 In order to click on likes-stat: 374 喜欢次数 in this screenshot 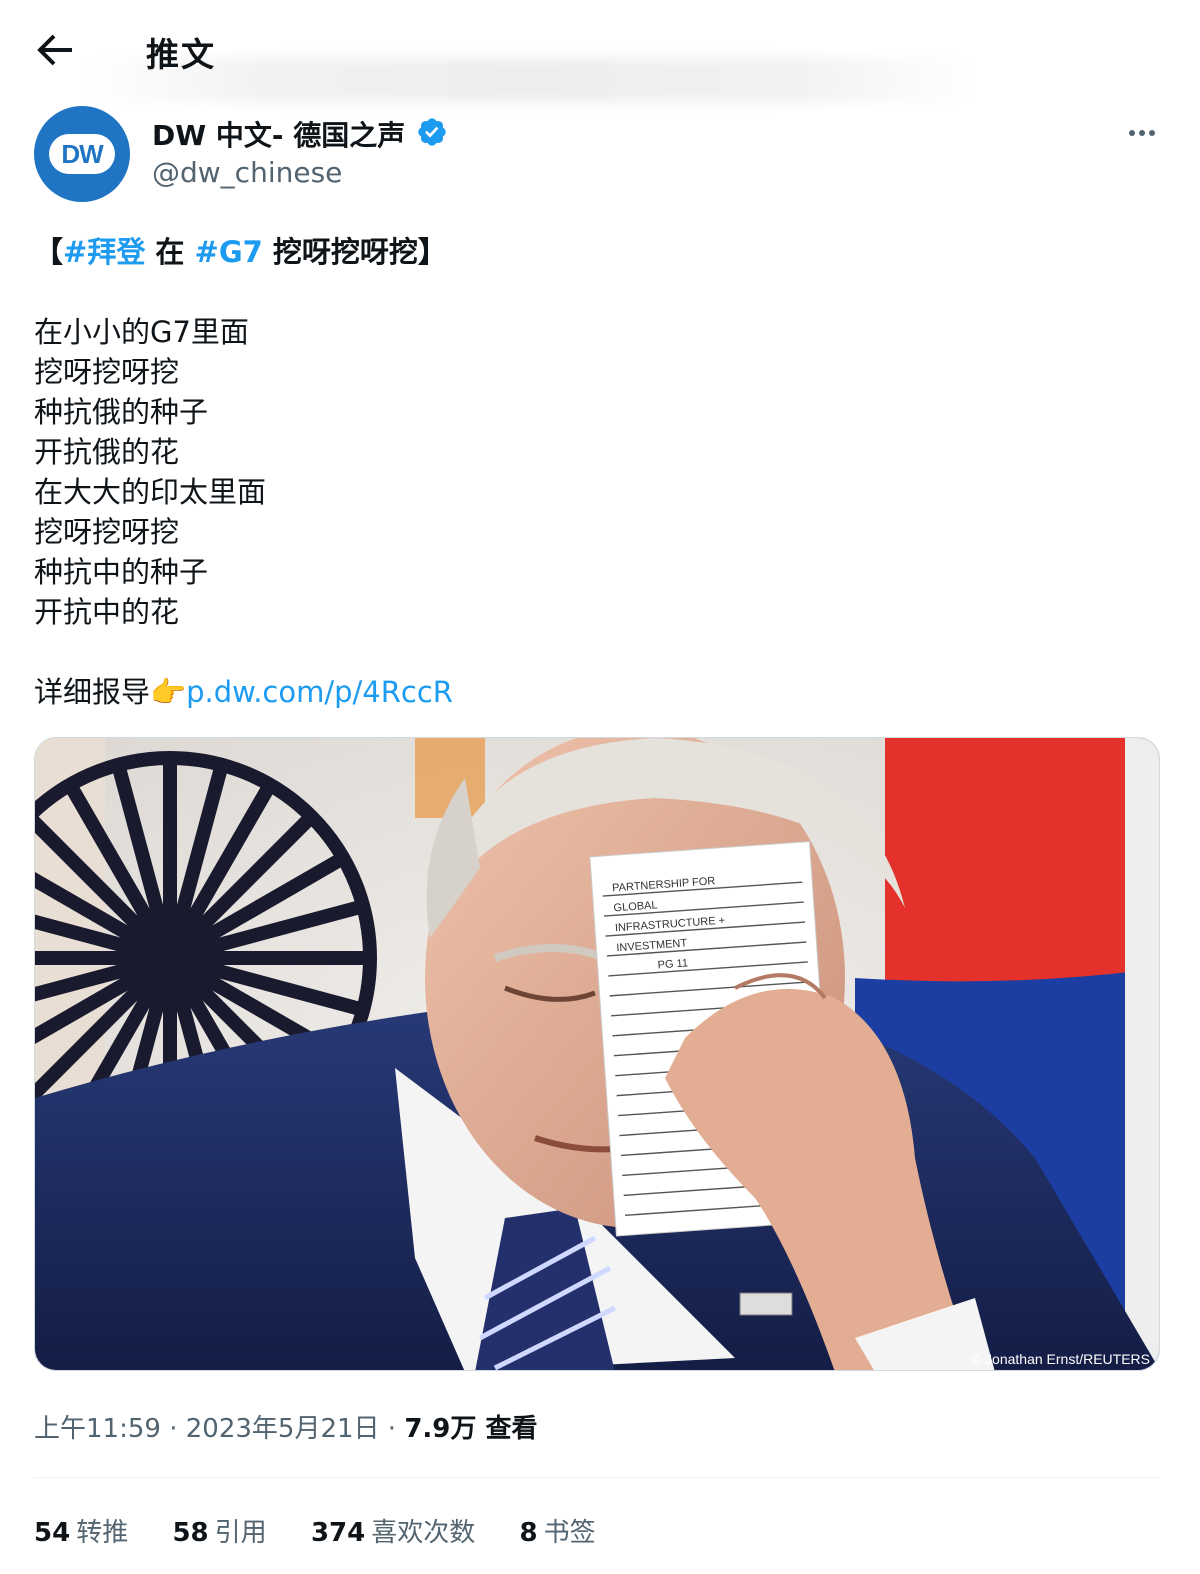, I will do `click(393, 1530)`.